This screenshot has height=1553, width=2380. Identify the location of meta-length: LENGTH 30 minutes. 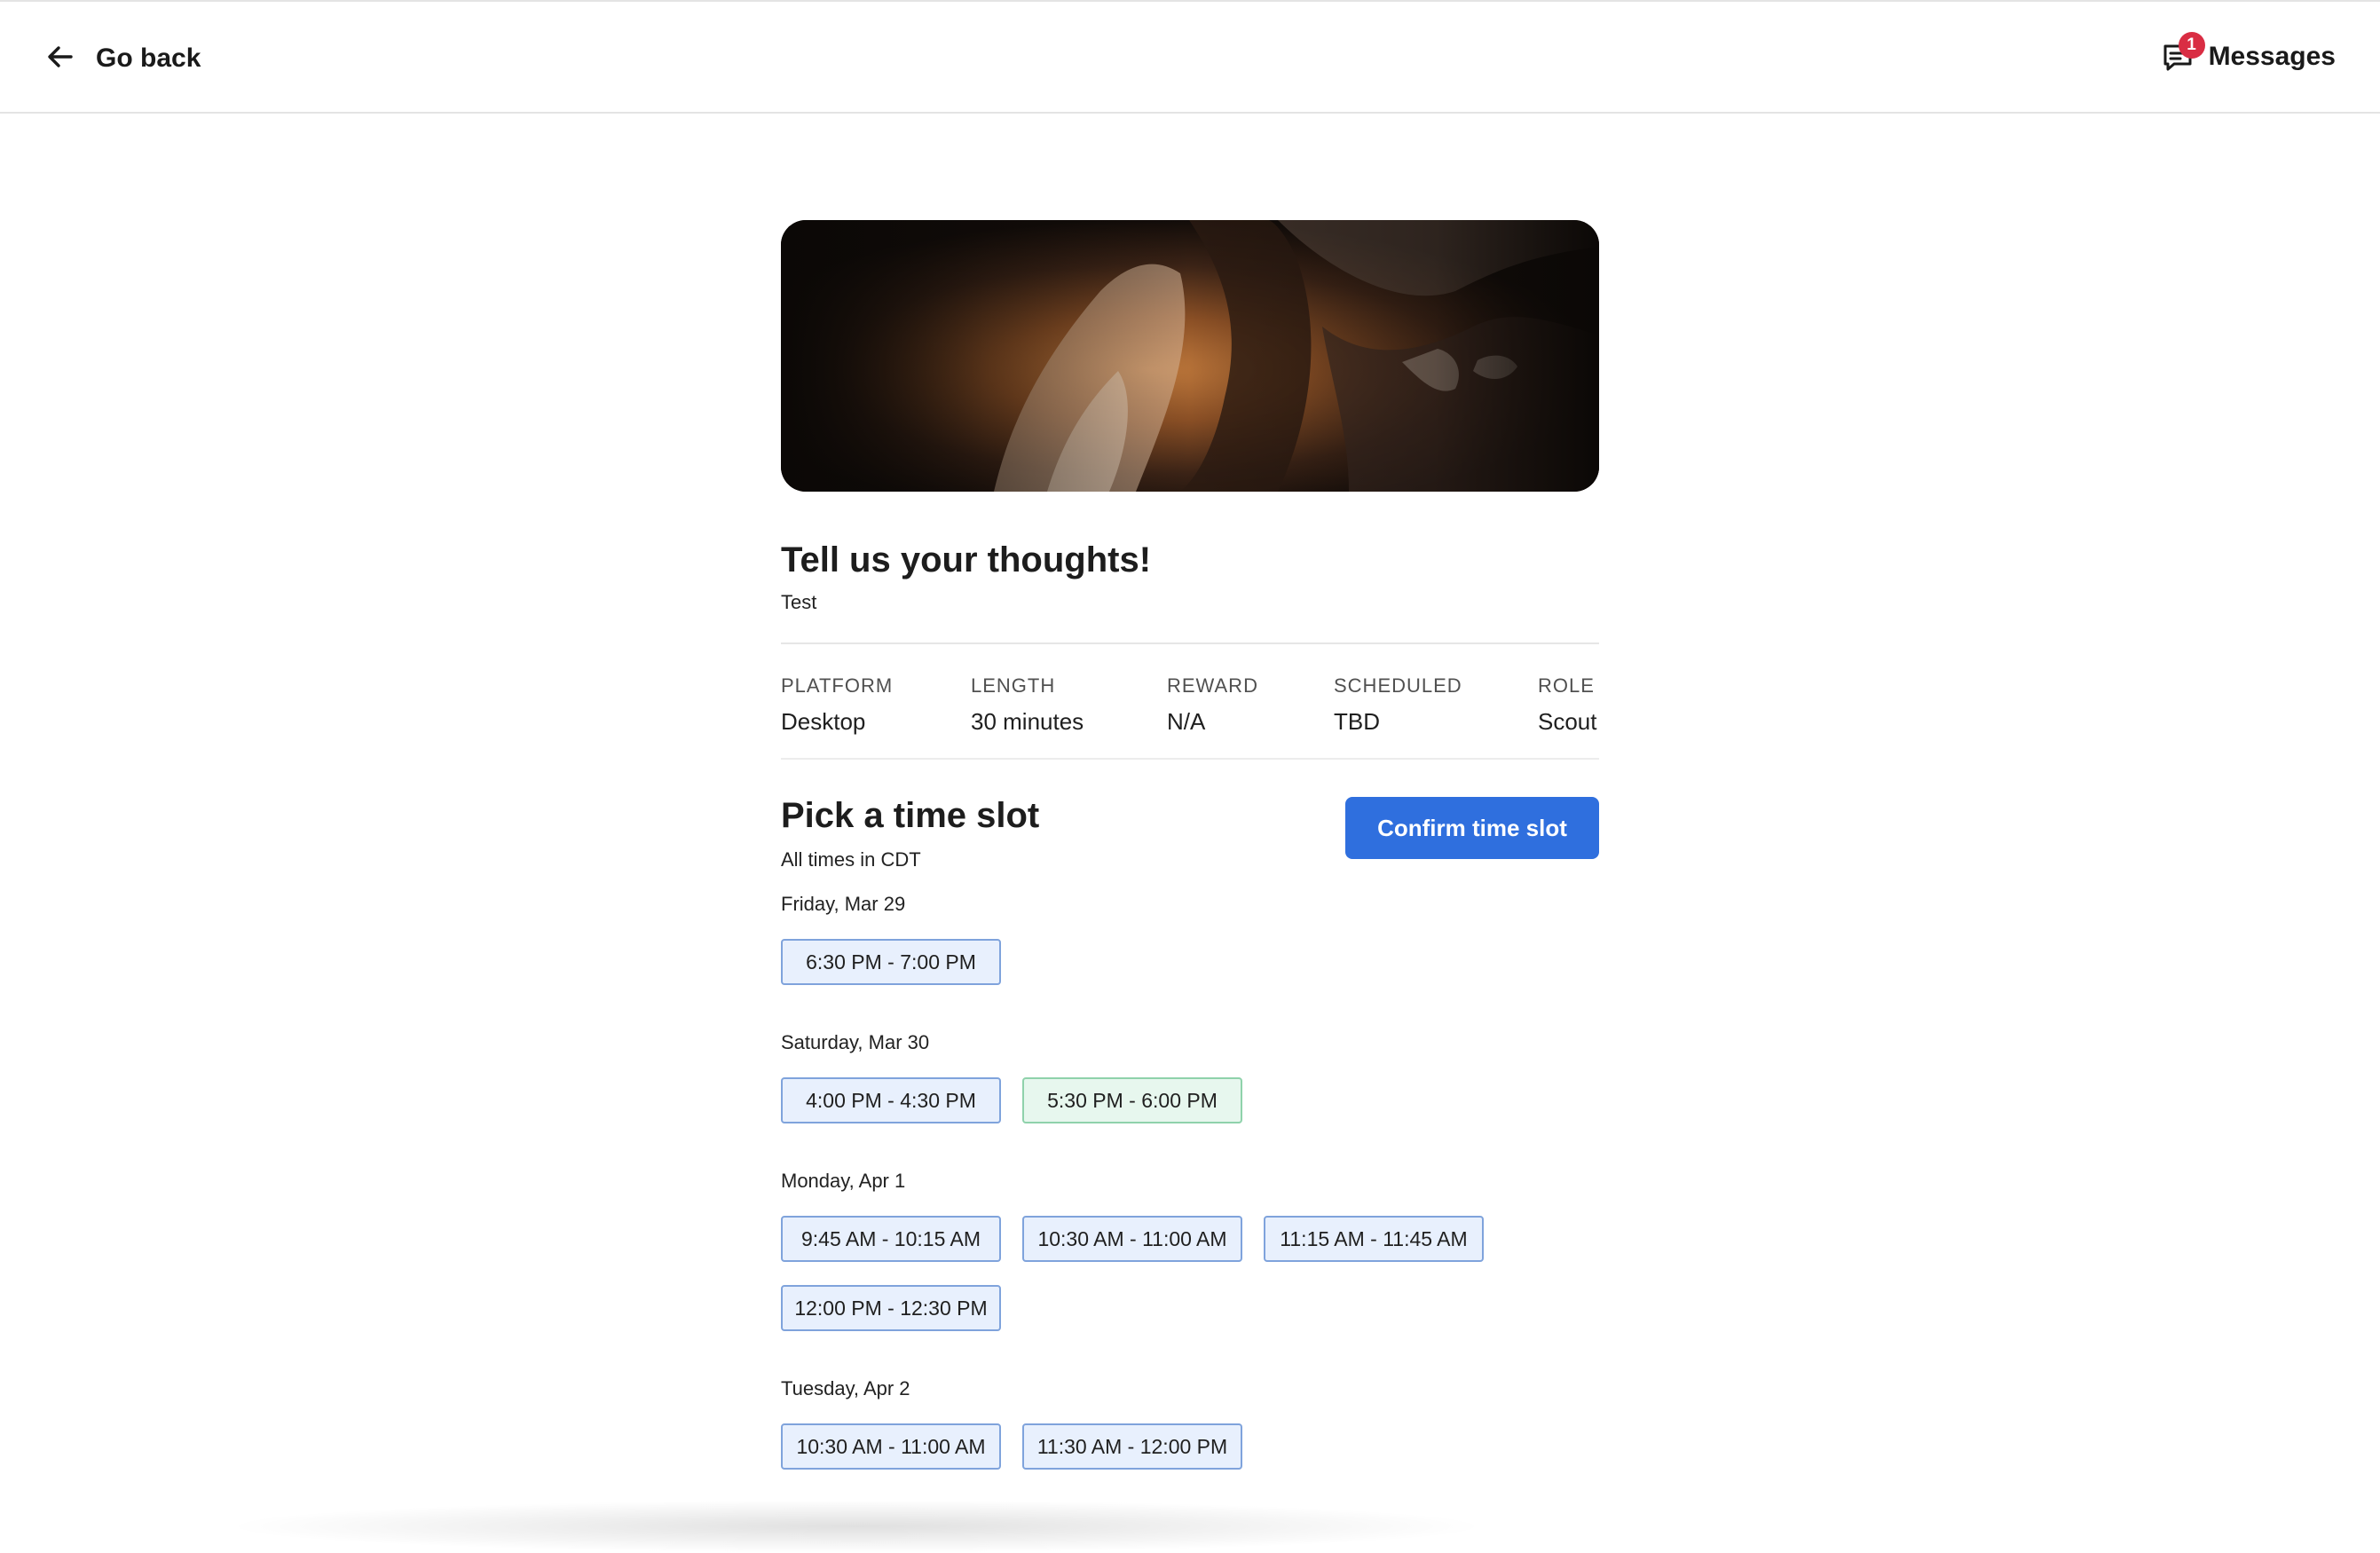
(1027, 705).